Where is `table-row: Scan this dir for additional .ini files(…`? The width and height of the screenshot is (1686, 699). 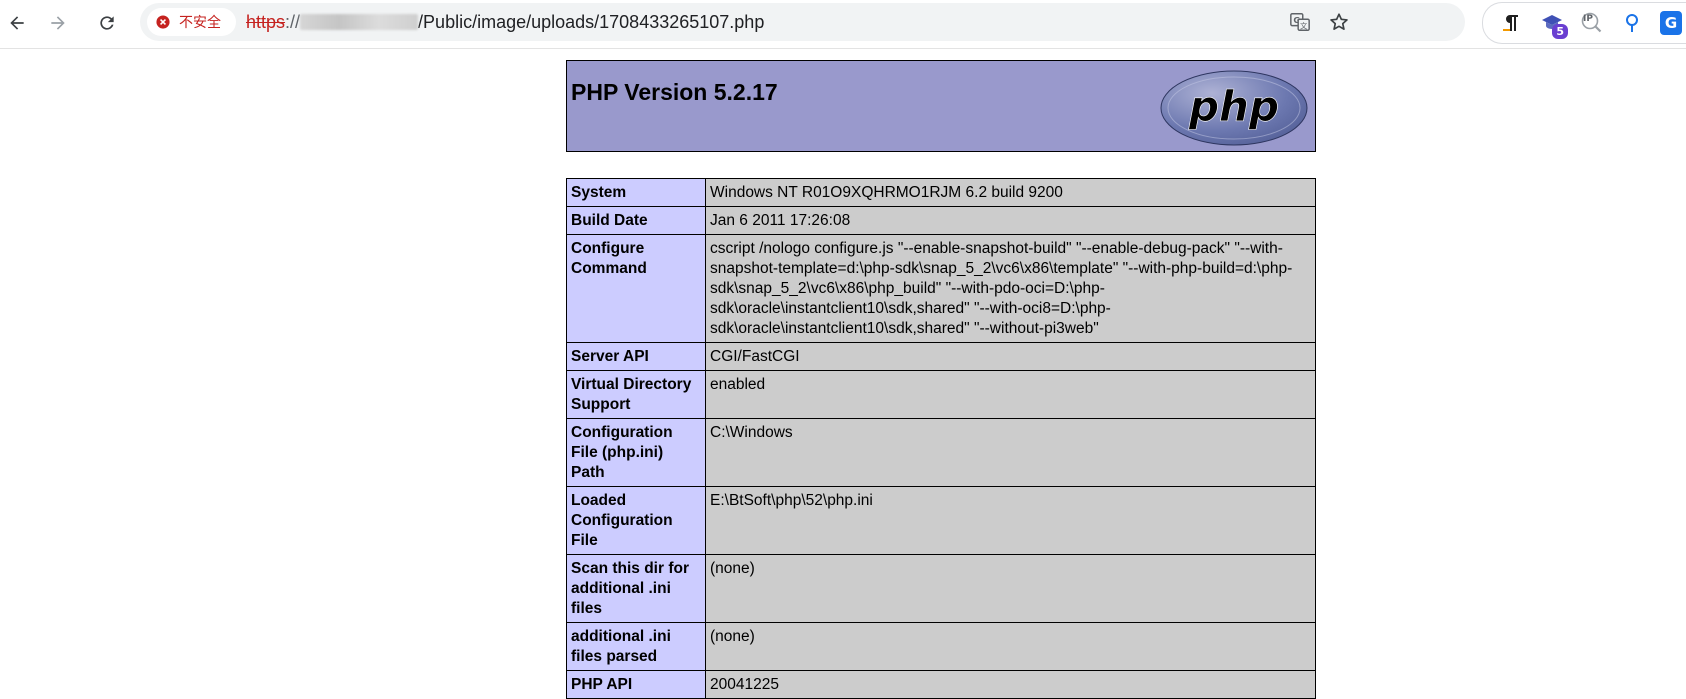 table-row: Scan this dir for additional .ini files(… is located at coordinates (941, 588).